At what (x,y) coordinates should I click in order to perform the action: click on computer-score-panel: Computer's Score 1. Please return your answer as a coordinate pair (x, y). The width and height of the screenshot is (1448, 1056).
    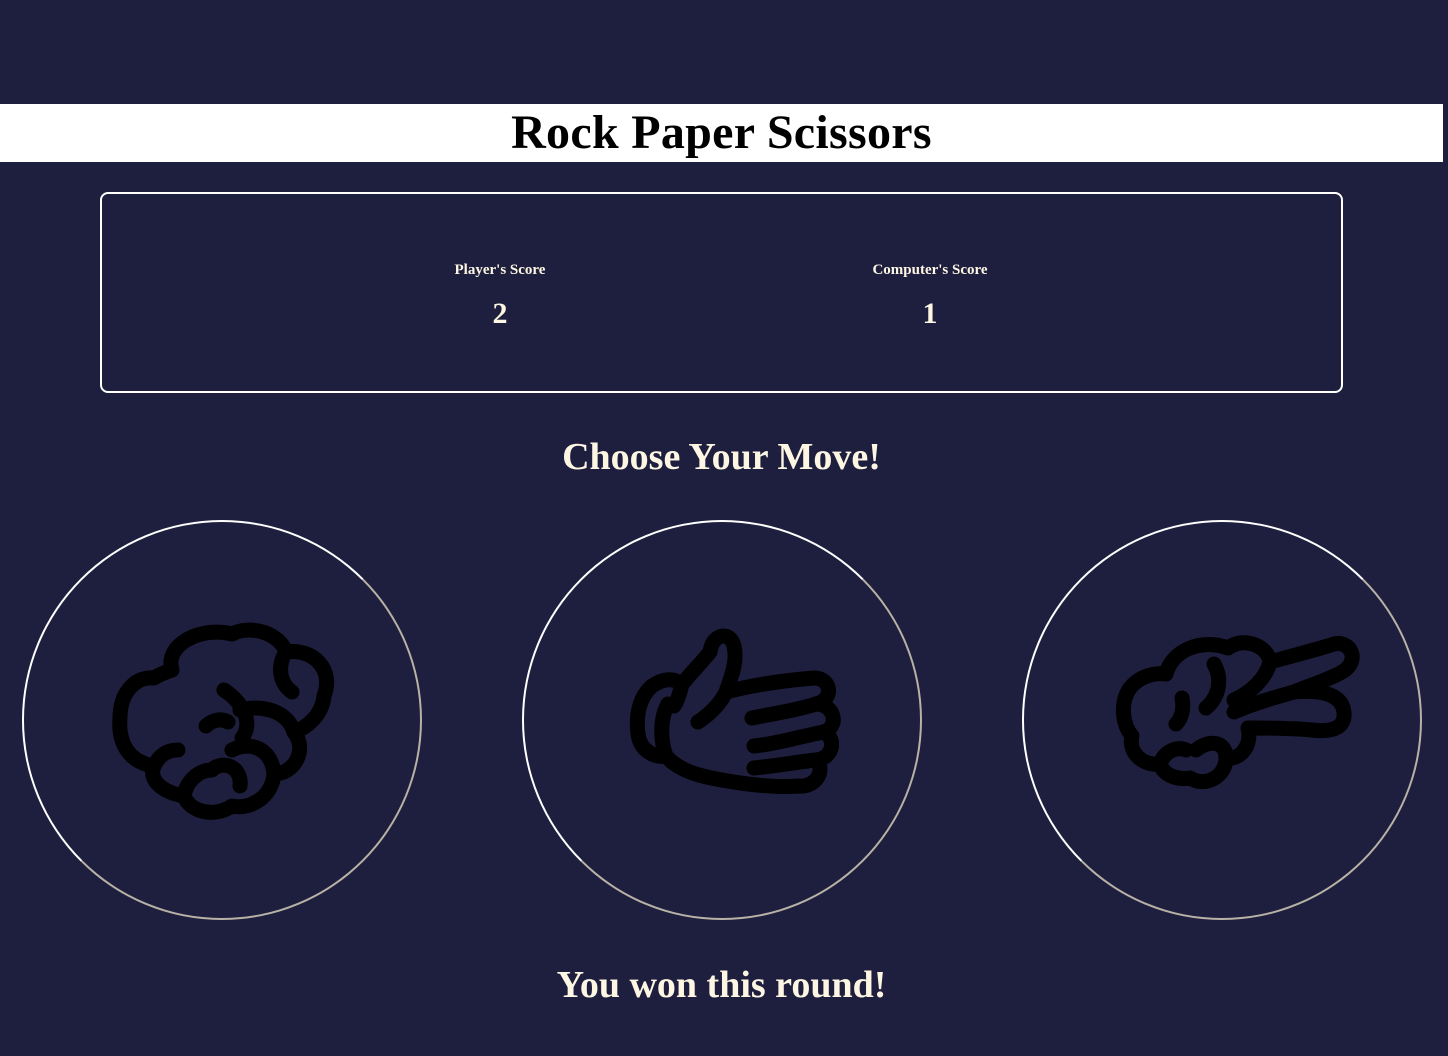
    Looking at the image, I should click on (930, 295).